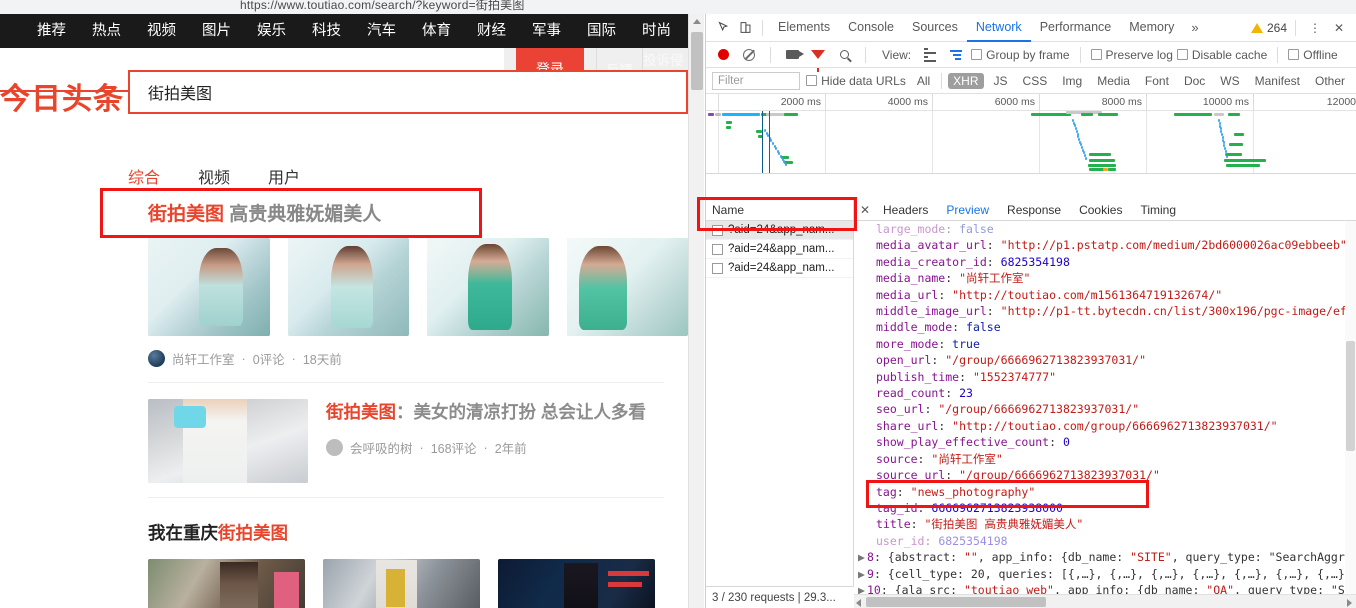 This screenshot has width=1356, height=608. Describe the element at coordinates (1076, 28) in the screenshot. I see `devtools-tab-performance: Performance` at that location.